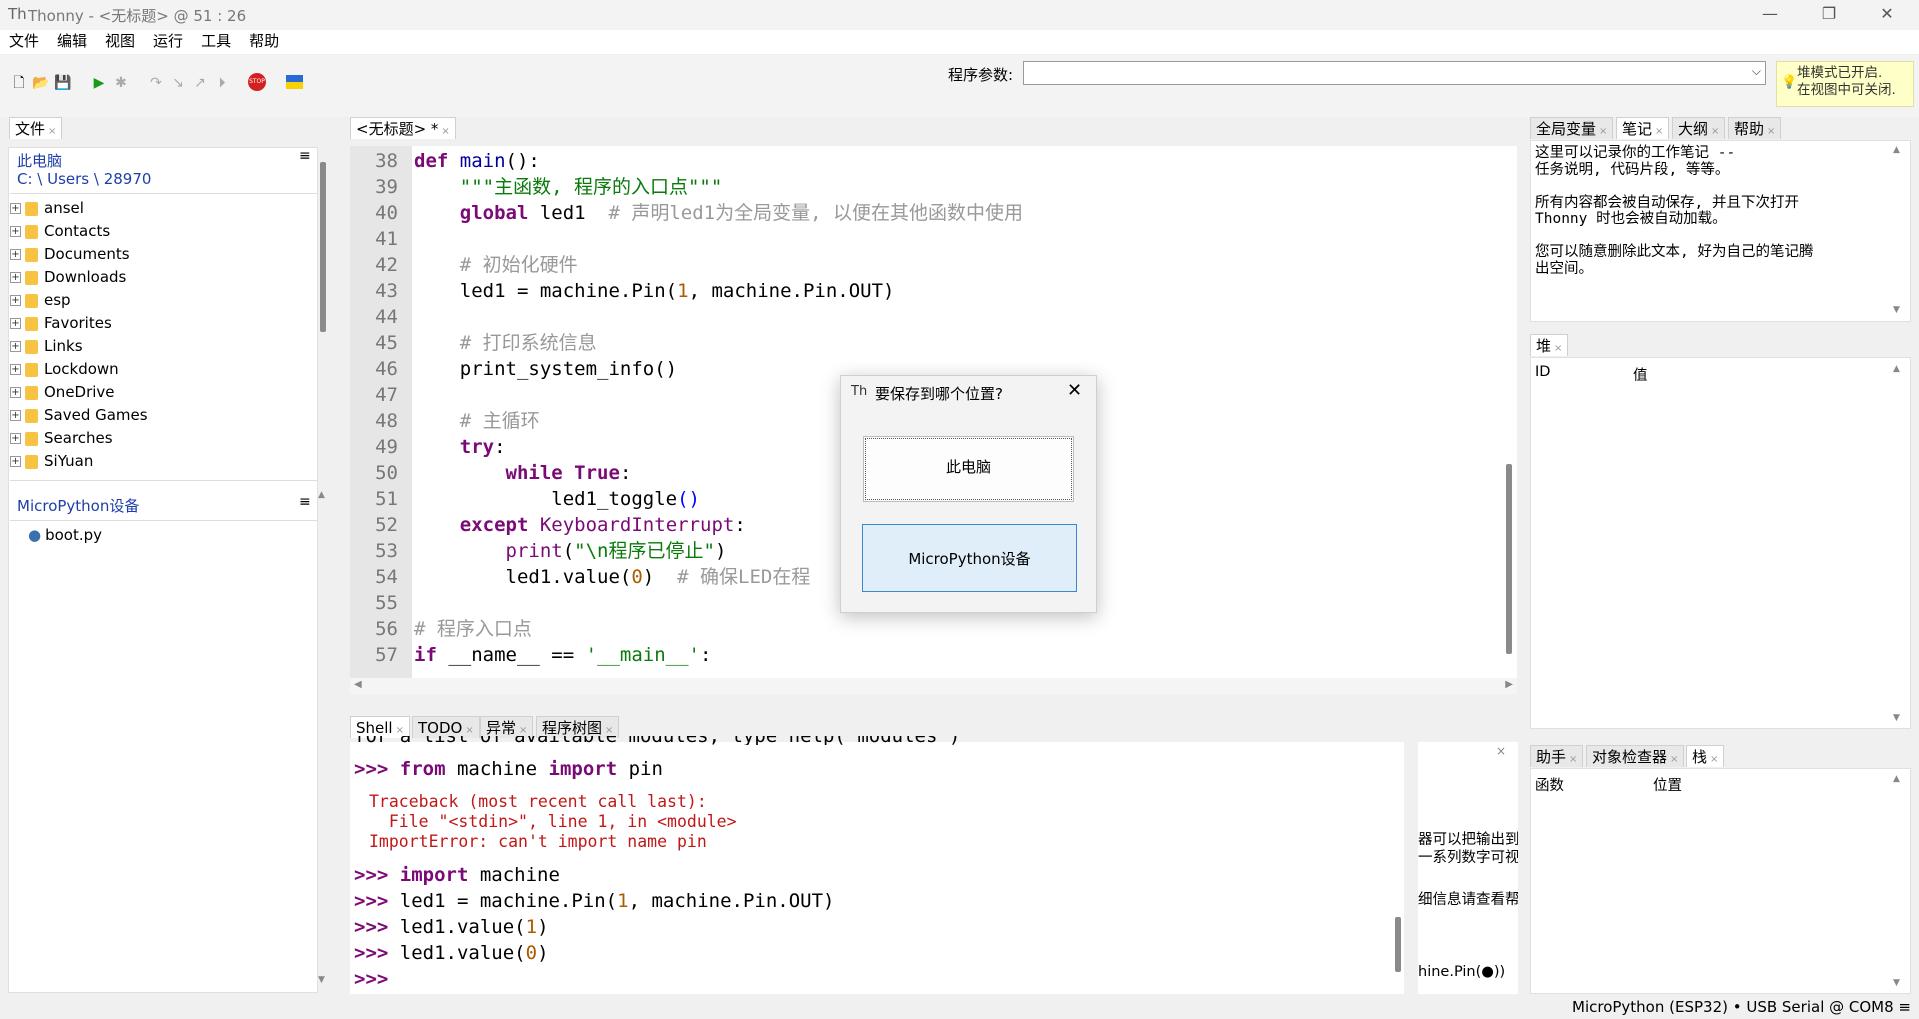 The width and height of the screenshot is (1919, 1019). What do you see at coordinates (580, 525) in the screenshot?
I see `code-line: except KeyboardInterrupt:` at bounding box center [580, 525].